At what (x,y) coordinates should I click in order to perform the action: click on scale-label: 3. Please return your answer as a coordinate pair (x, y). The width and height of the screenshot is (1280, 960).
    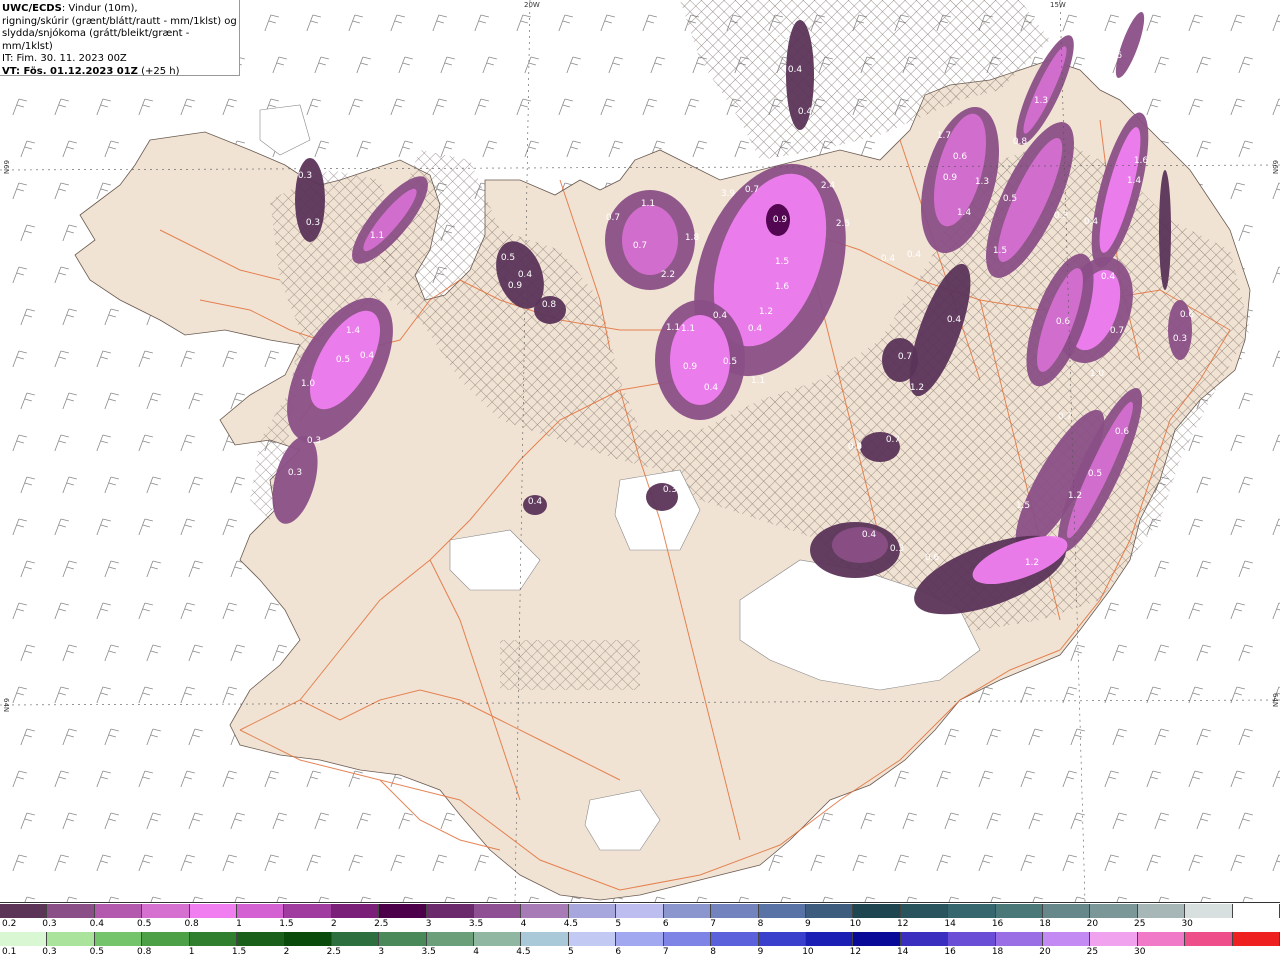
    Looking at the image, I should click on (381, 952).